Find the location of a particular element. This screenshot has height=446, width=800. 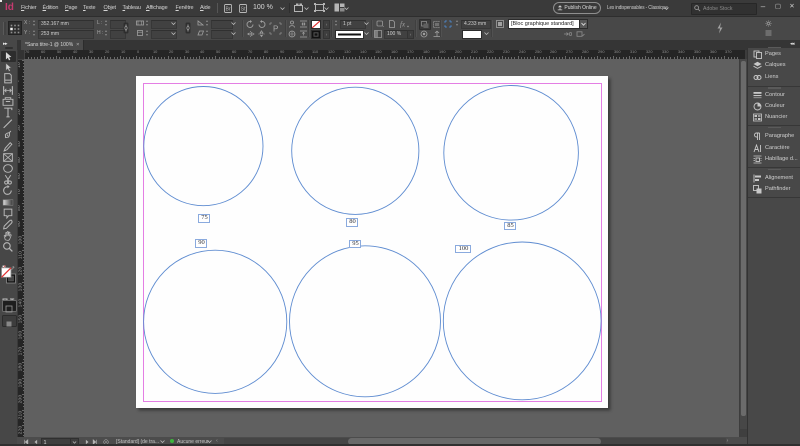

circle-label-85: 85 is located at coordinates (510, 225).